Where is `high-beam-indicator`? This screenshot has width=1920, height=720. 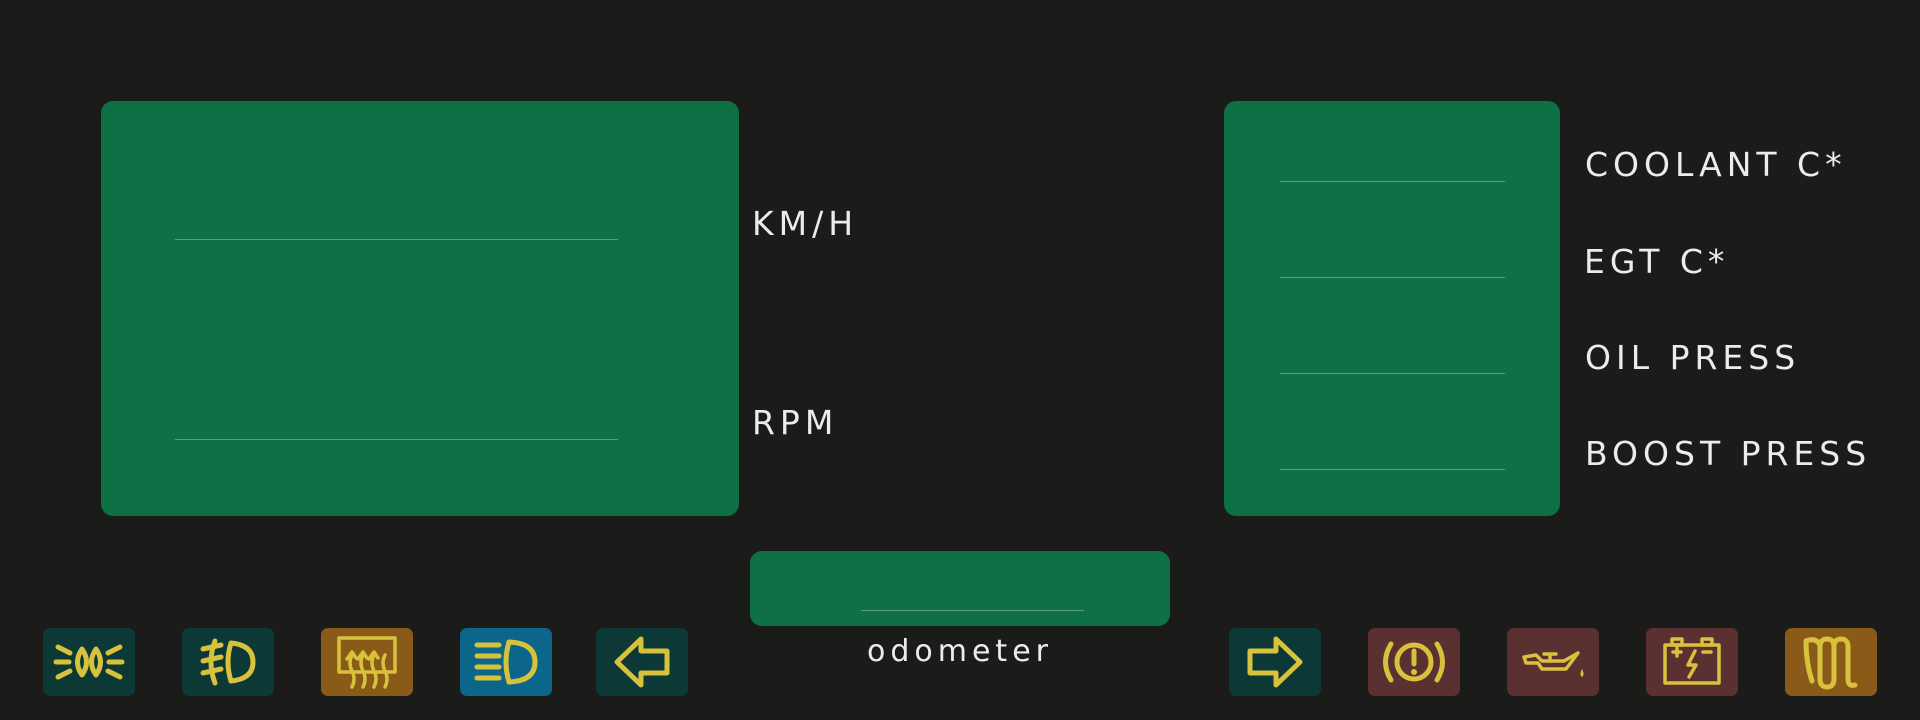 high-beam-indicator is located at coordinates (506, 662).